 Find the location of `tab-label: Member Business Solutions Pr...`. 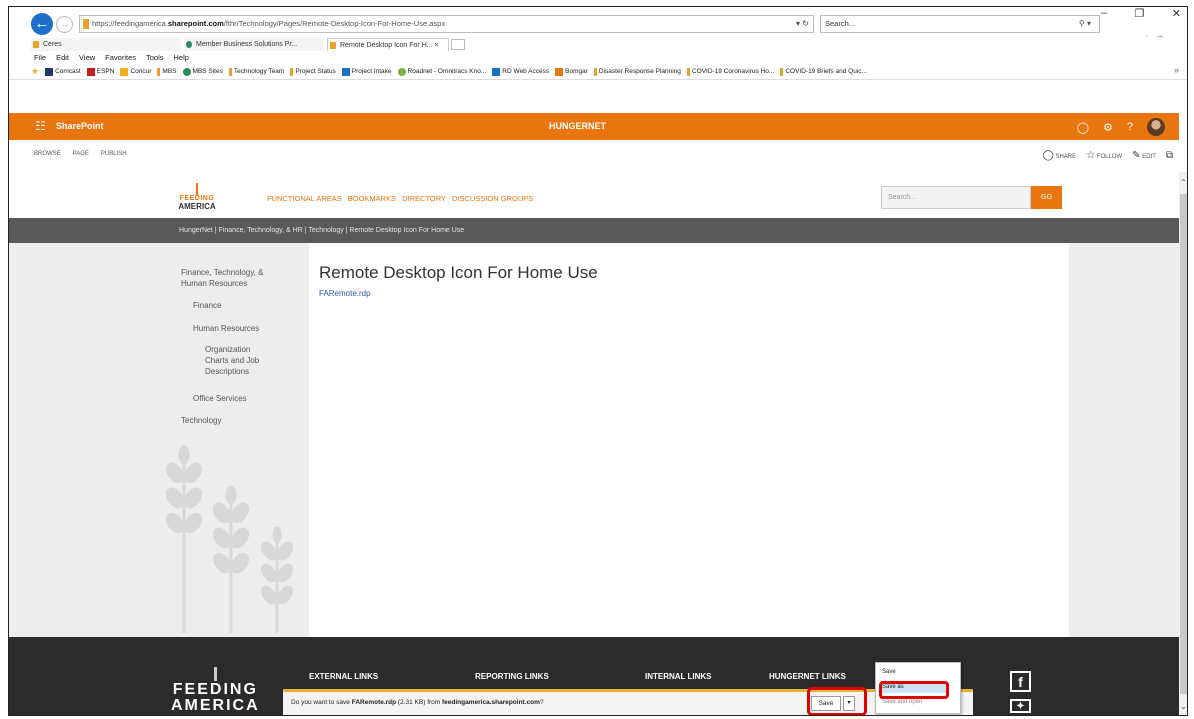

tab-label: Member Business Solutions Pr... is located at coordinates (247, 44).